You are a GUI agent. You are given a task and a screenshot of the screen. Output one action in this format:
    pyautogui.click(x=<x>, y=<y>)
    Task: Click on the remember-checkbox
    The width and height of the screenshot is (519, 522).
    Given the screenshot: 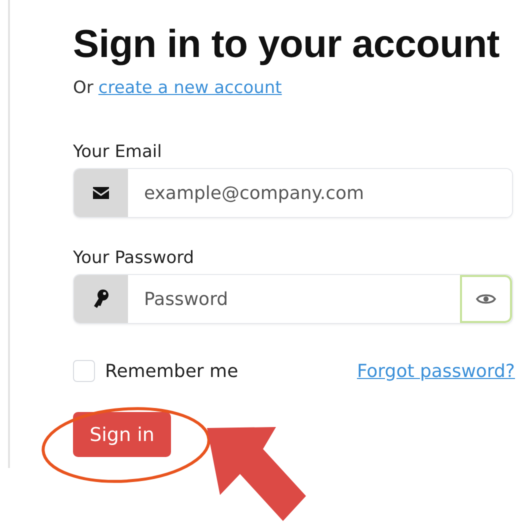 What is the action you would take?
    pyautogui.click(x=84, y=371)
    